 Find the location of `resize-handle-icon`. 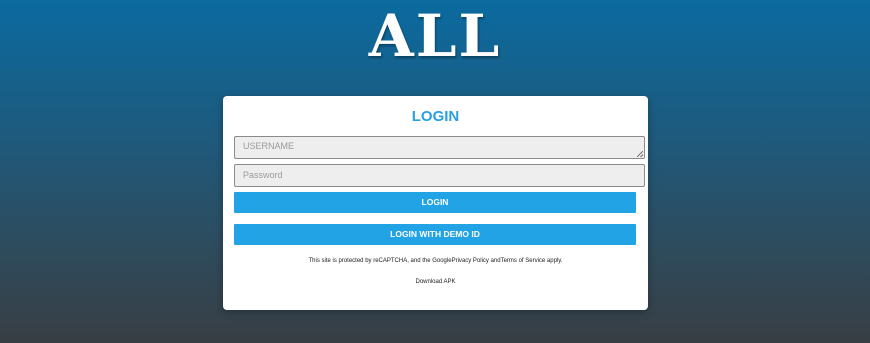

resize-handle-icon is located at coordinates (640, 154).